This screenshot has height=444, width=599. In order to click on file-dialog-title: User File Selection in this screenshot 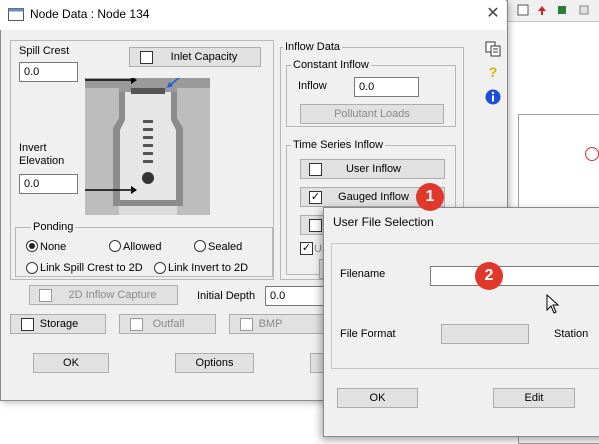, I will do `click(383, 222)`.